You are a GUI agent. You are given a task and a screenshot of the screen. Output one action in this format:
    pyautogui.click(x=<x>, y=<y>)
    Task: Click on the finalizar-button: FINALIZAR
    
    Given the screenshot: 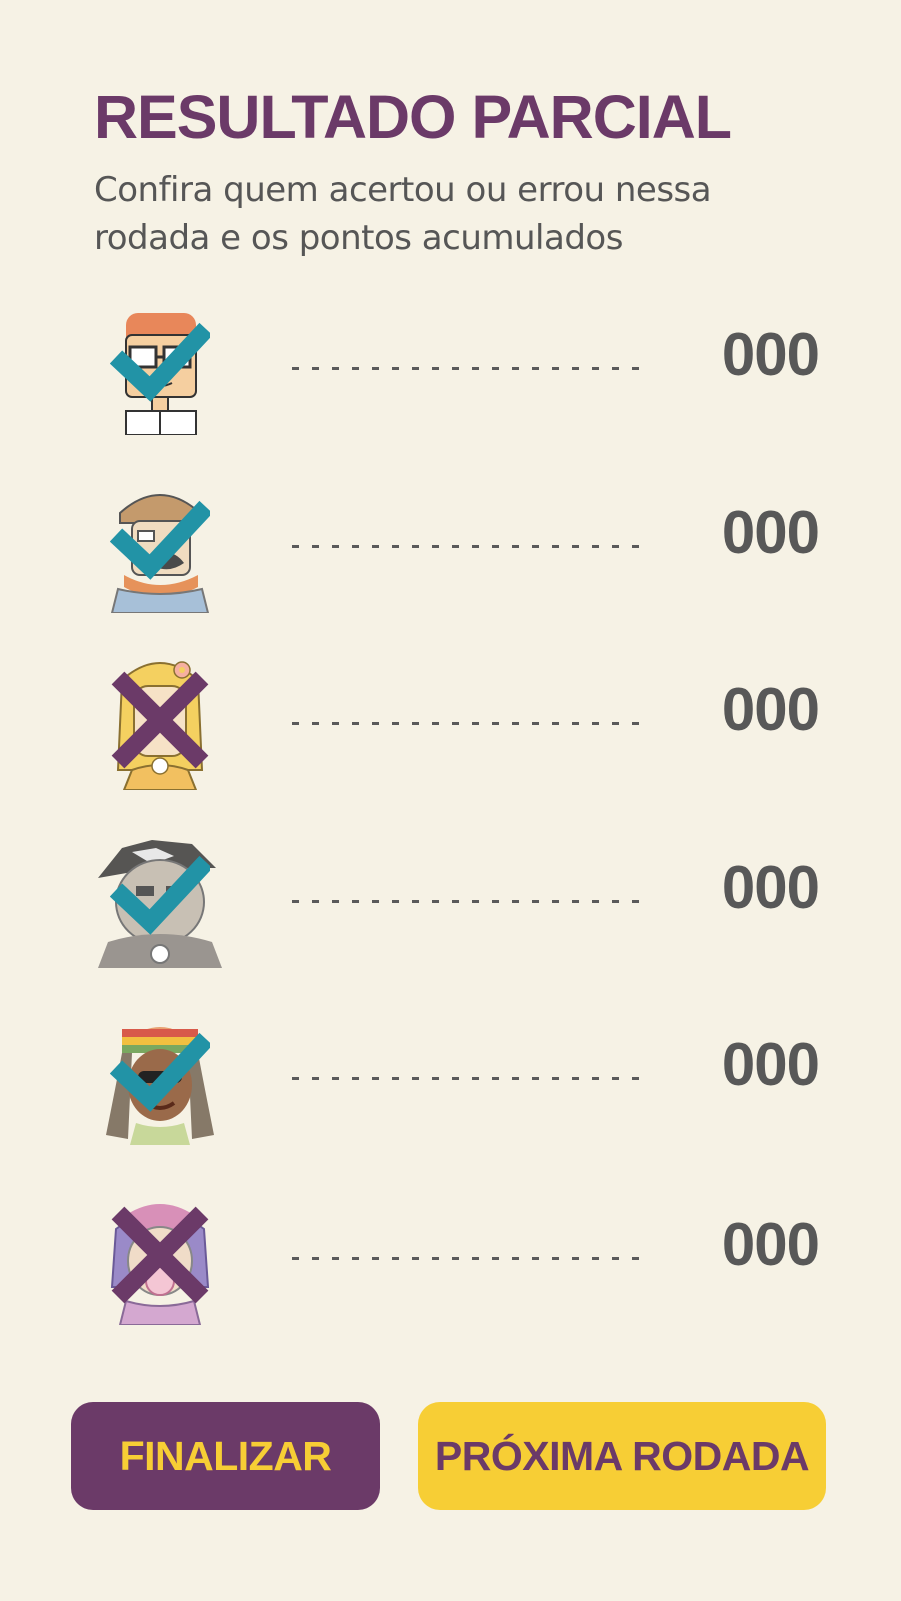 What is the action you would take?
    pyautogui.click(x=225, y=1456)
    